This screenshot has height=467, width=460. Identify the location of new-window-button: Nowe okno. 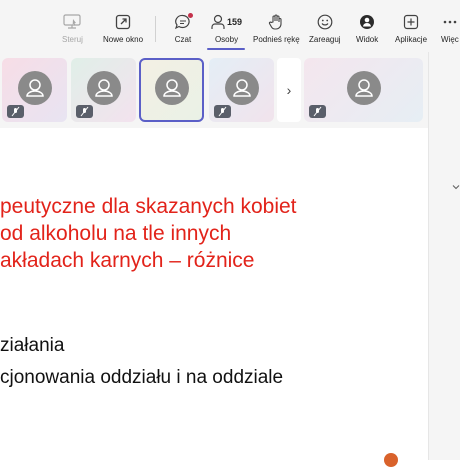
(123, 29).